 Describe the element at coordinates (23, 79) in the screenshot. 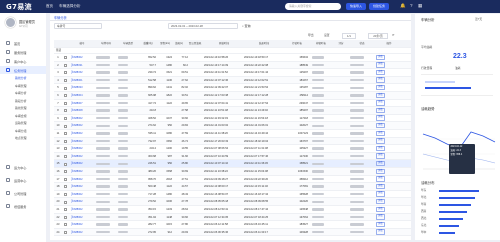

I see `submenu-route-analysis: 路线分析` at that location.